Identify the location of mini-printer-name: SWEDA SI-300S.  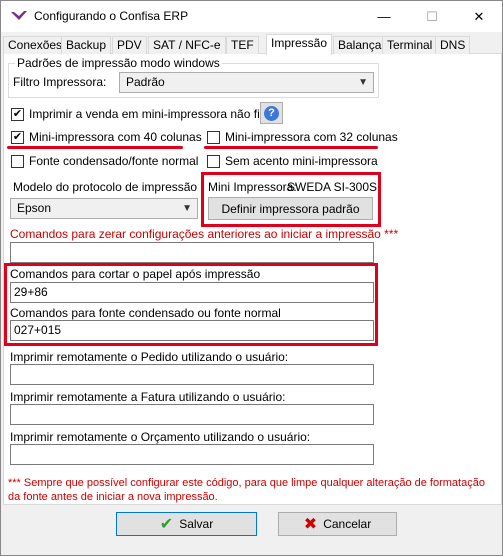
(332, 187).